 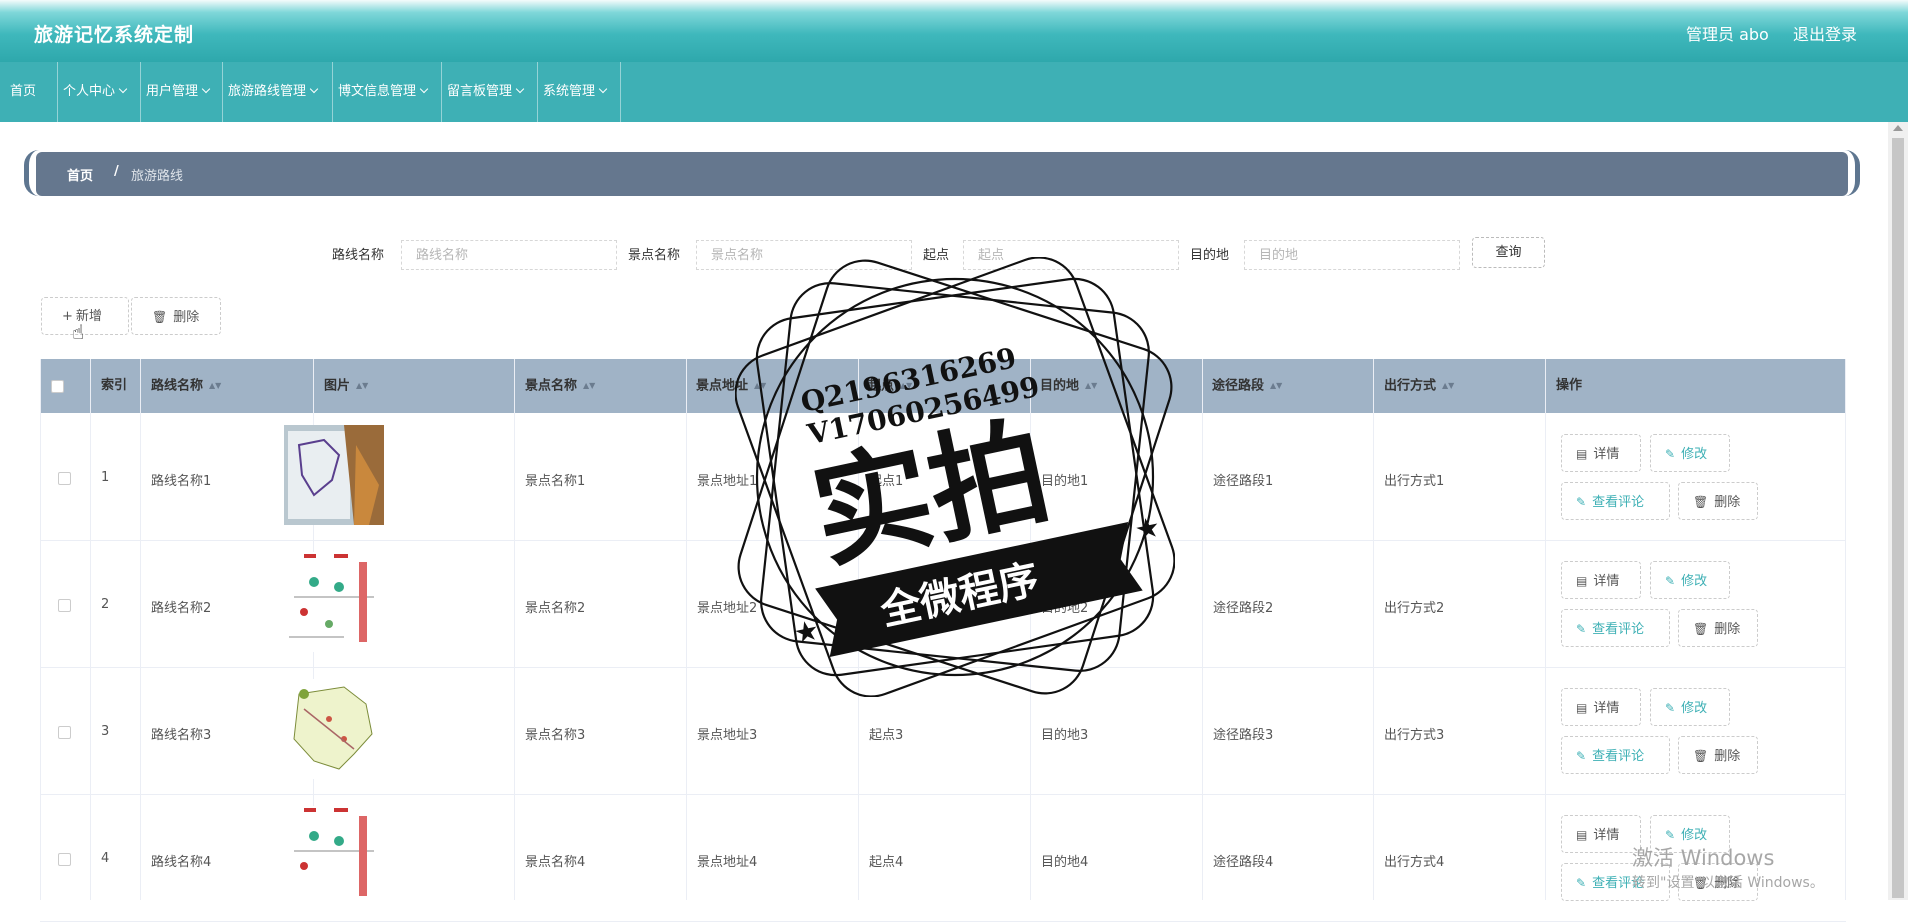 What do you see at coordinates (1065, 481) in the screenshot?
I see `cell-destination: 目的地1` at bounding box center [1065, 481].